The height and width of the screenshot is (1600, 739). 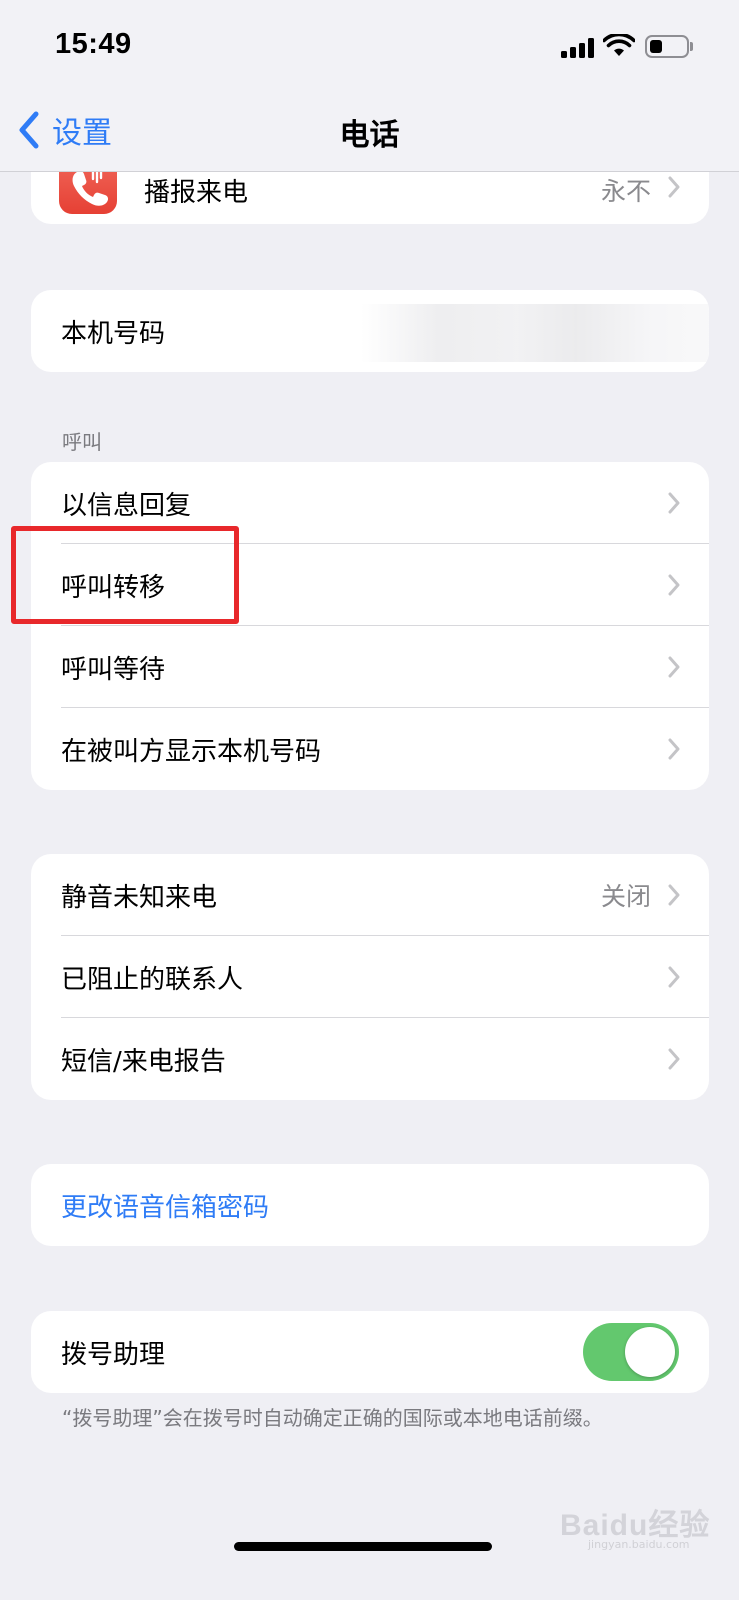 What do you see at coordinates (152, 979) in the screenshot?
I see `list-item-label: 已阻止的联系人` at bounding box center [152, 979].